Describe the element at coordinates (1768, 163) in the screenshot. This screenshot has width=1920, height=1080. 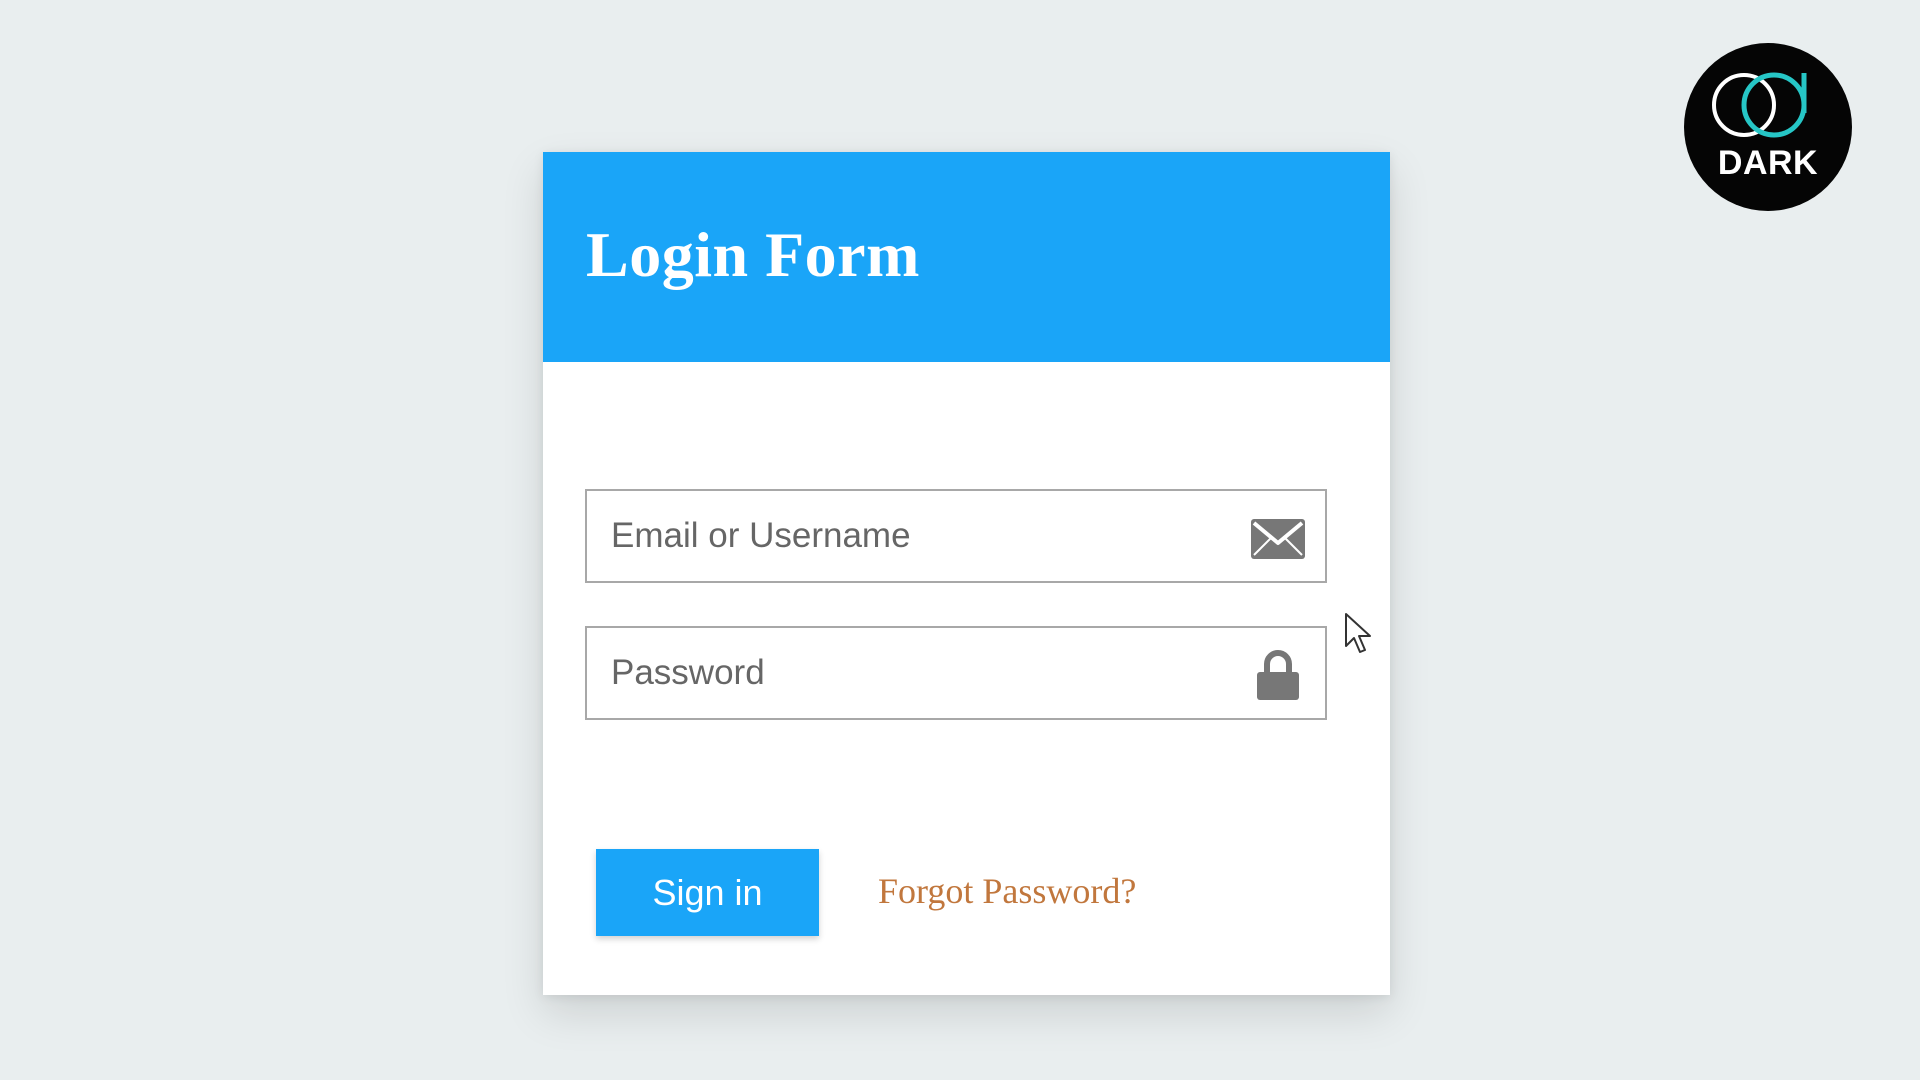
I see `logo-text: DARK` at that location.